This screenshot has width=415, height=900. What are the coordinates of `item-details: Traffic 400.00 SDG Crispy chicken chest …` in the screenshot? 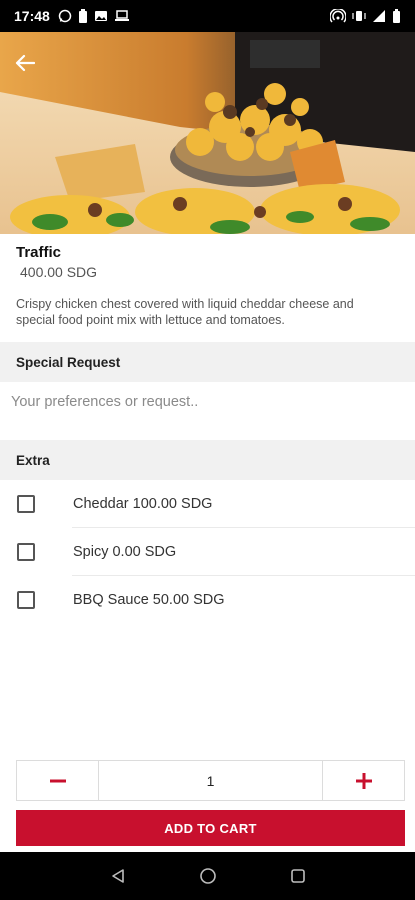 It's located at (207, 281).